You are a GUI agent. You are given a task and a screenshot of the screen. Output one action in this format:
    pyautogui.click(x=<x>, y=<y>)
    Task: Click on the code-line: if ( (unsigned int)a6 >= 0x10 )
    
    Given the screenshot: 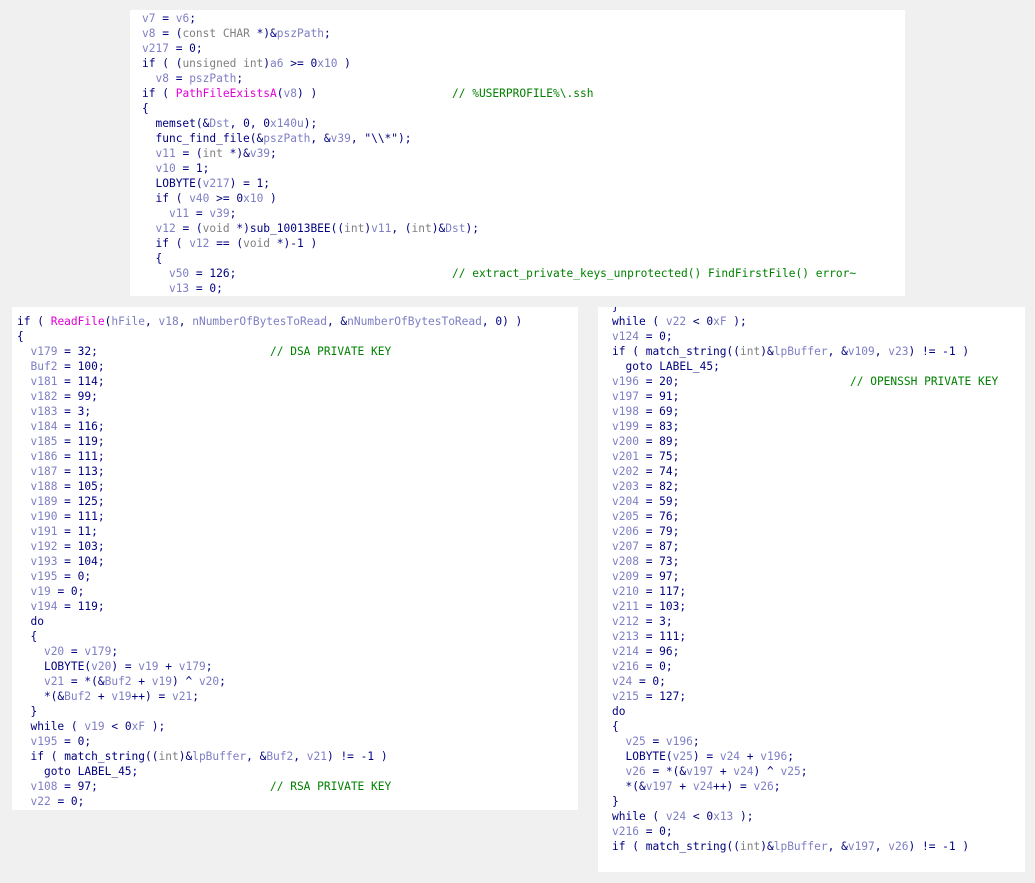 What is the action you would take?
    pyautogui.click(x=517, y=63)
    